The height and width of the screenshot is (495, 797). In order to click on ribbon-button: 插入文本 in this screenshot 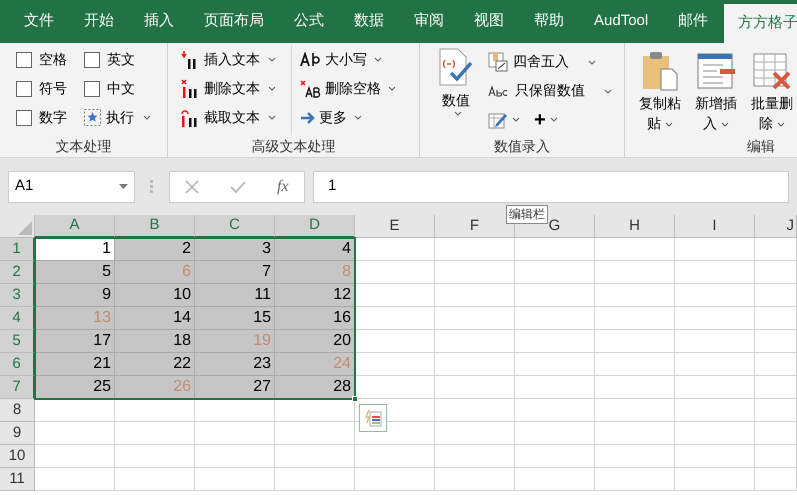, I will do `click(235, 59)`.